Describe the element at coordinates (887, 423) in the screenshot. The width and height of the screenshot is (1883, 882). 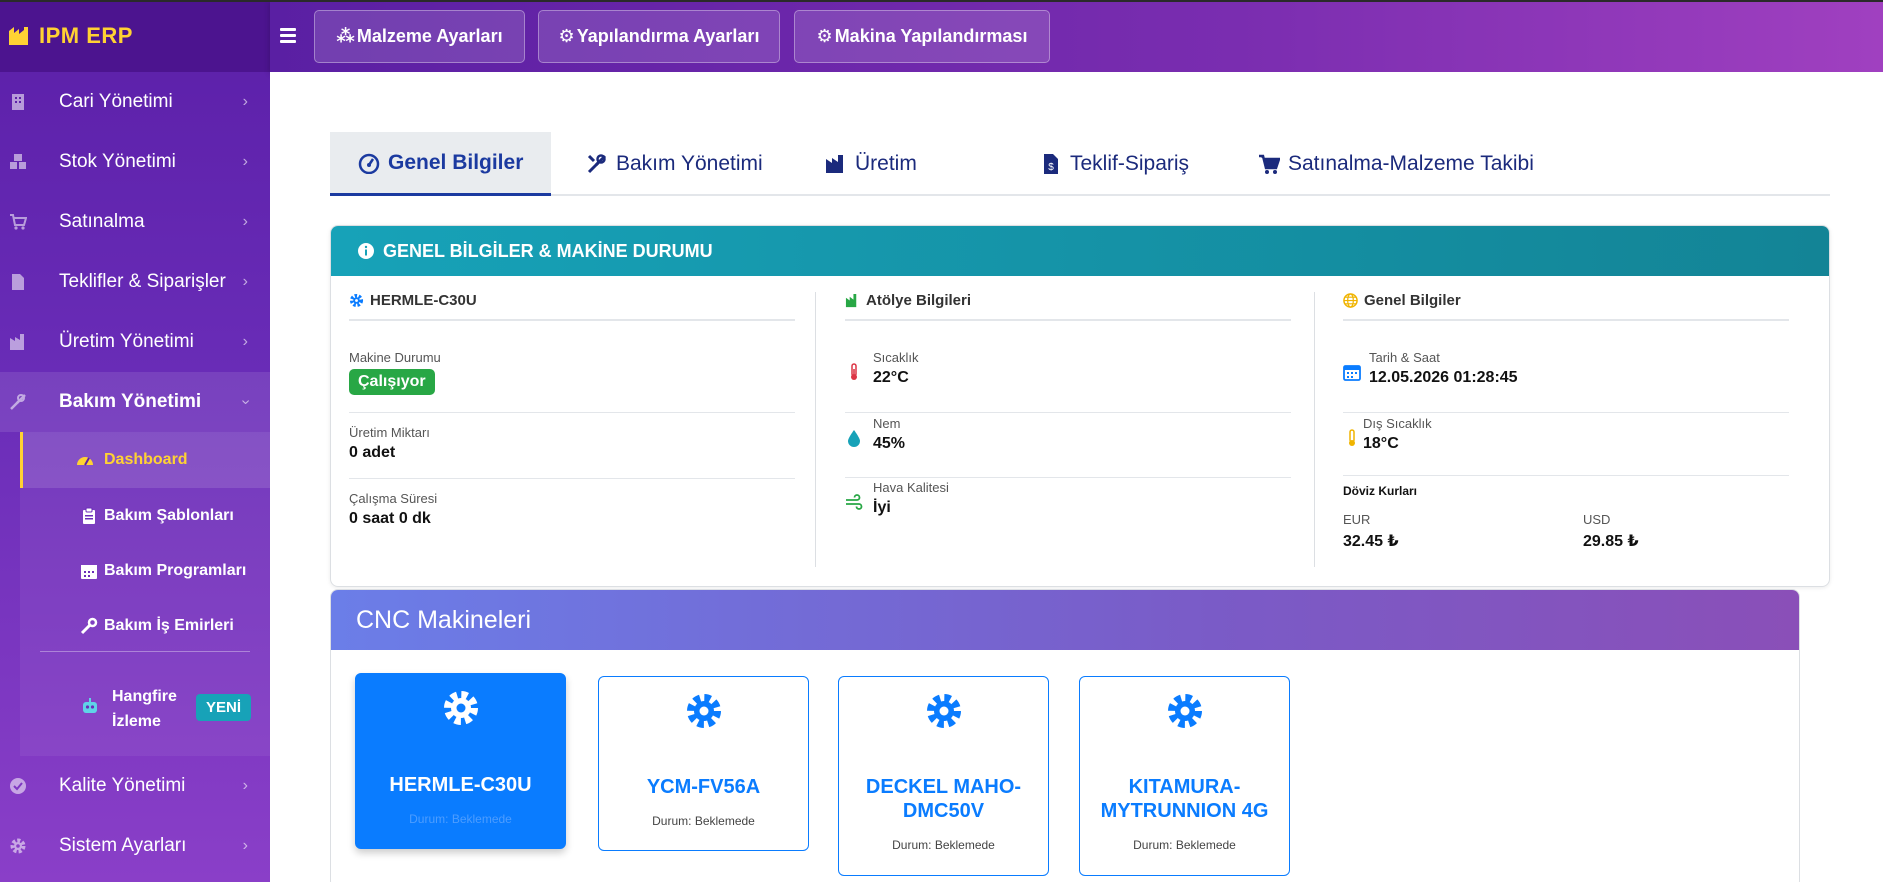
I see `field-label: Nem` at that location.